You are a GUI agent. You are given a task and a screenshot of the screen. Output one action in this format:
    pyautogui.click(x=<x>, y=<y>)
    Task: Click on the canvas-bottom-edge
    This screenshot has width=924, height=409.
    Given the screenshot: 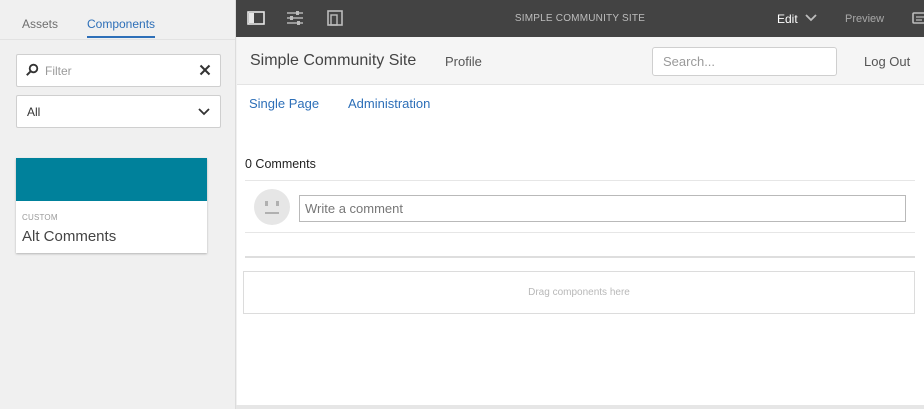 What is the action you would take?
    pyautogui.click(x=580, y=407)
    